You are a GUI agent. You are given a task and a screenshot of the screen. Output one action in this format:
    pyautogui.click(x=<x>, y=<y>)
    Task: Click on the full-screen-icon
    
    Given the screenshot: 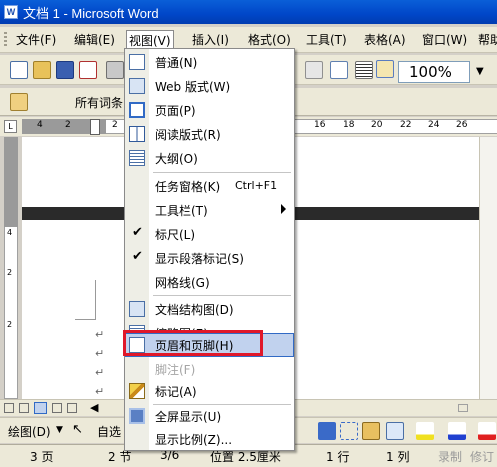 What is the action you would take?
    pyautogui.click(x=137, y=416)
    